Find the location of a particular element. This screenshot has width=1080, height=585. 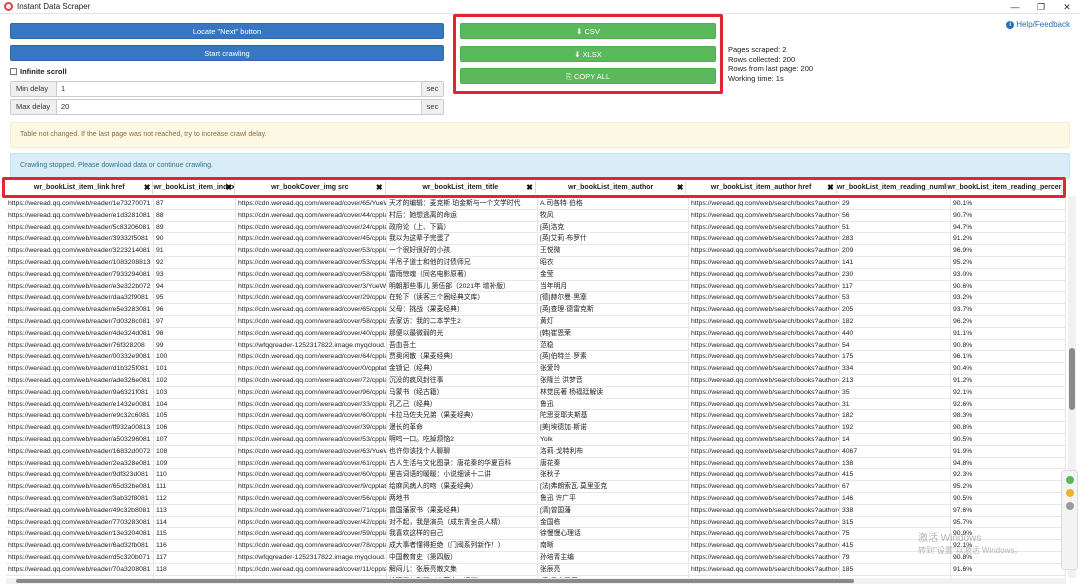

side-status-icon is located at coordinates (1069, 480).